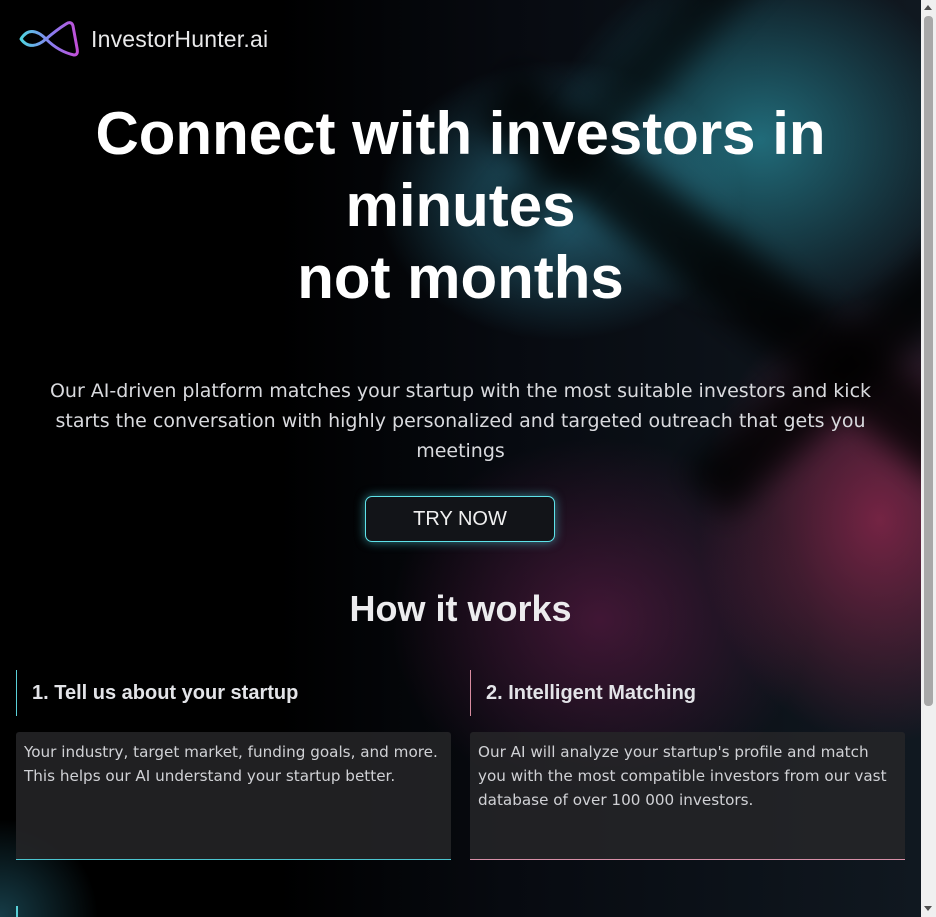  What do you see at coordinates (460, 519) in the screenshot?
I see `try-now-button: TRY NOW` at bounding box center [460, 519].